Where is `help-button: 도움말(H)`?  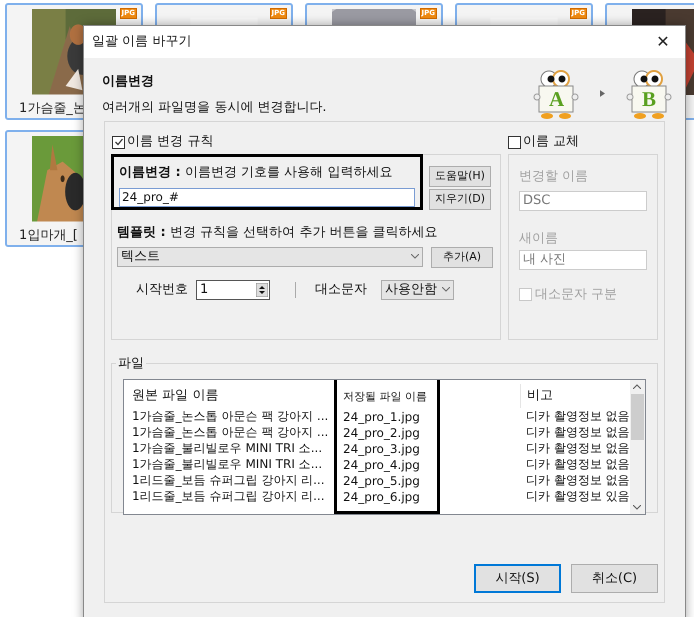
help-button: 도움말(H) is located at coordinates (460, 176).